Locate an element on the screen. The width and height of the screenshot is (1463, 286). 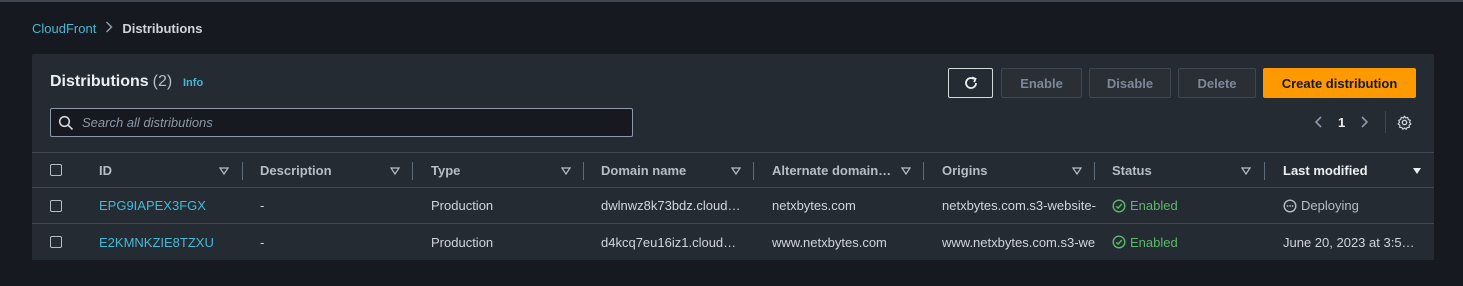
refresh-icon is located at coordinates (970, 82).